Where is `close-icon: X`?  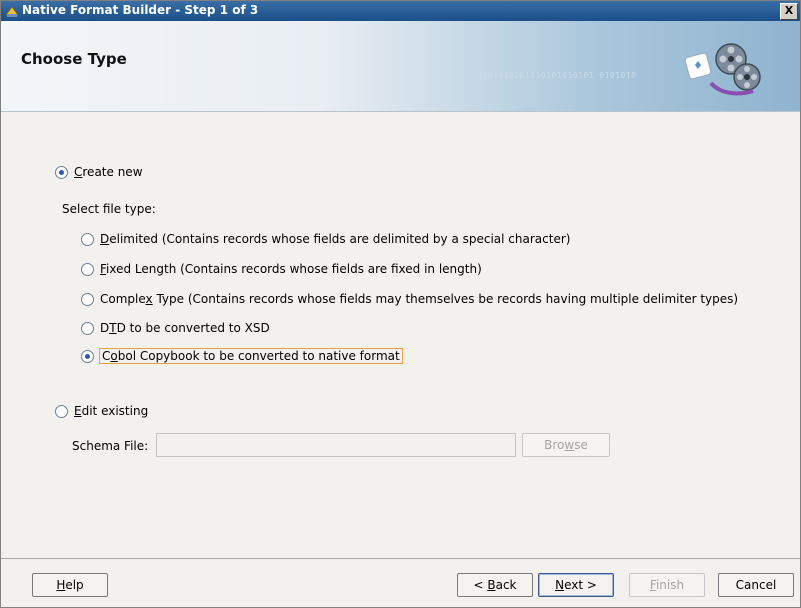
close-icon: X is located at coordinates (789, 10).